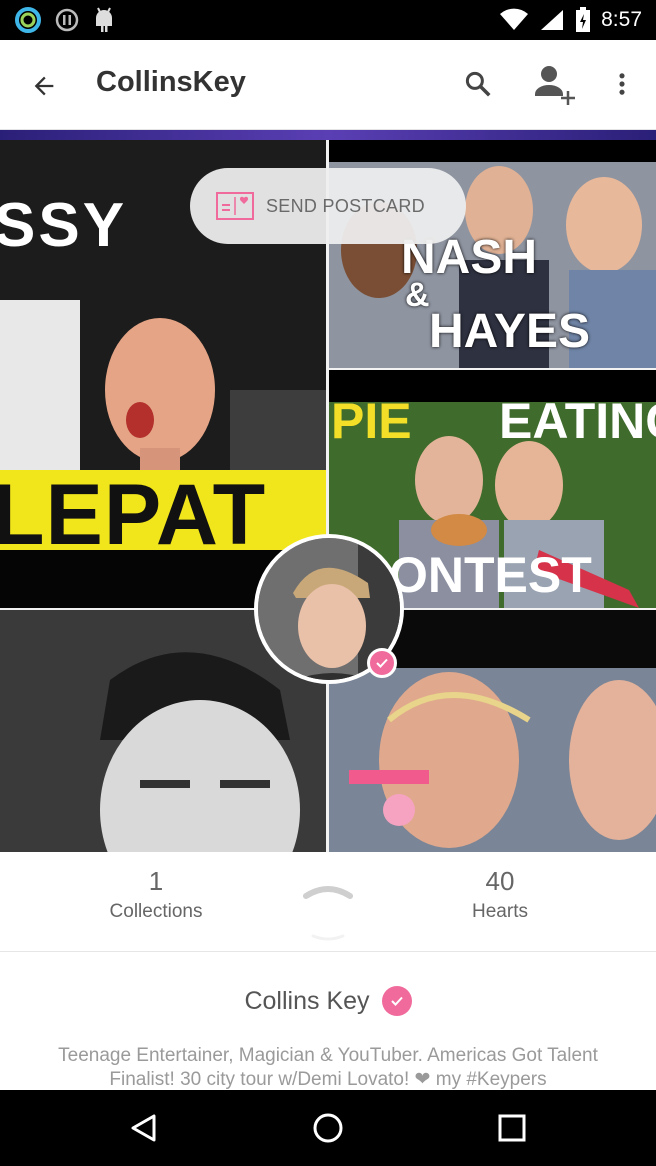  I want to click on search-icon, so click(478, 84).